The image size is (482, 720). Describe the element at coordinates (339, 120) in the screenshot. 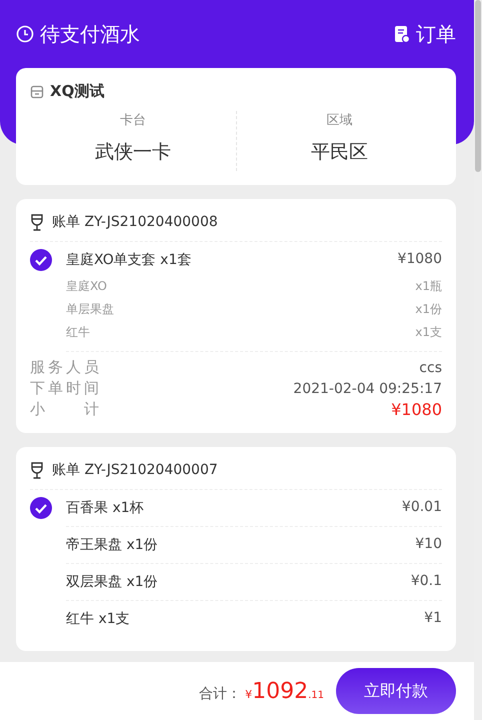

I see `field-label: 区域` at that location.